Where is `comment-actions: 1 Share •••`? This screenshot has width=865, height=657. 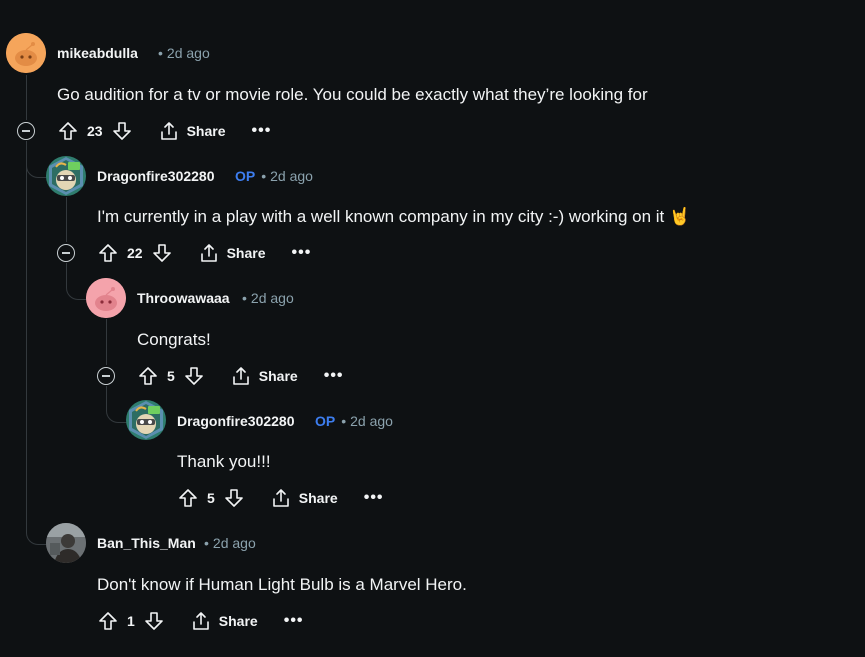 comment-actions: 1 Share ••• is located at coordinates (200, 621).